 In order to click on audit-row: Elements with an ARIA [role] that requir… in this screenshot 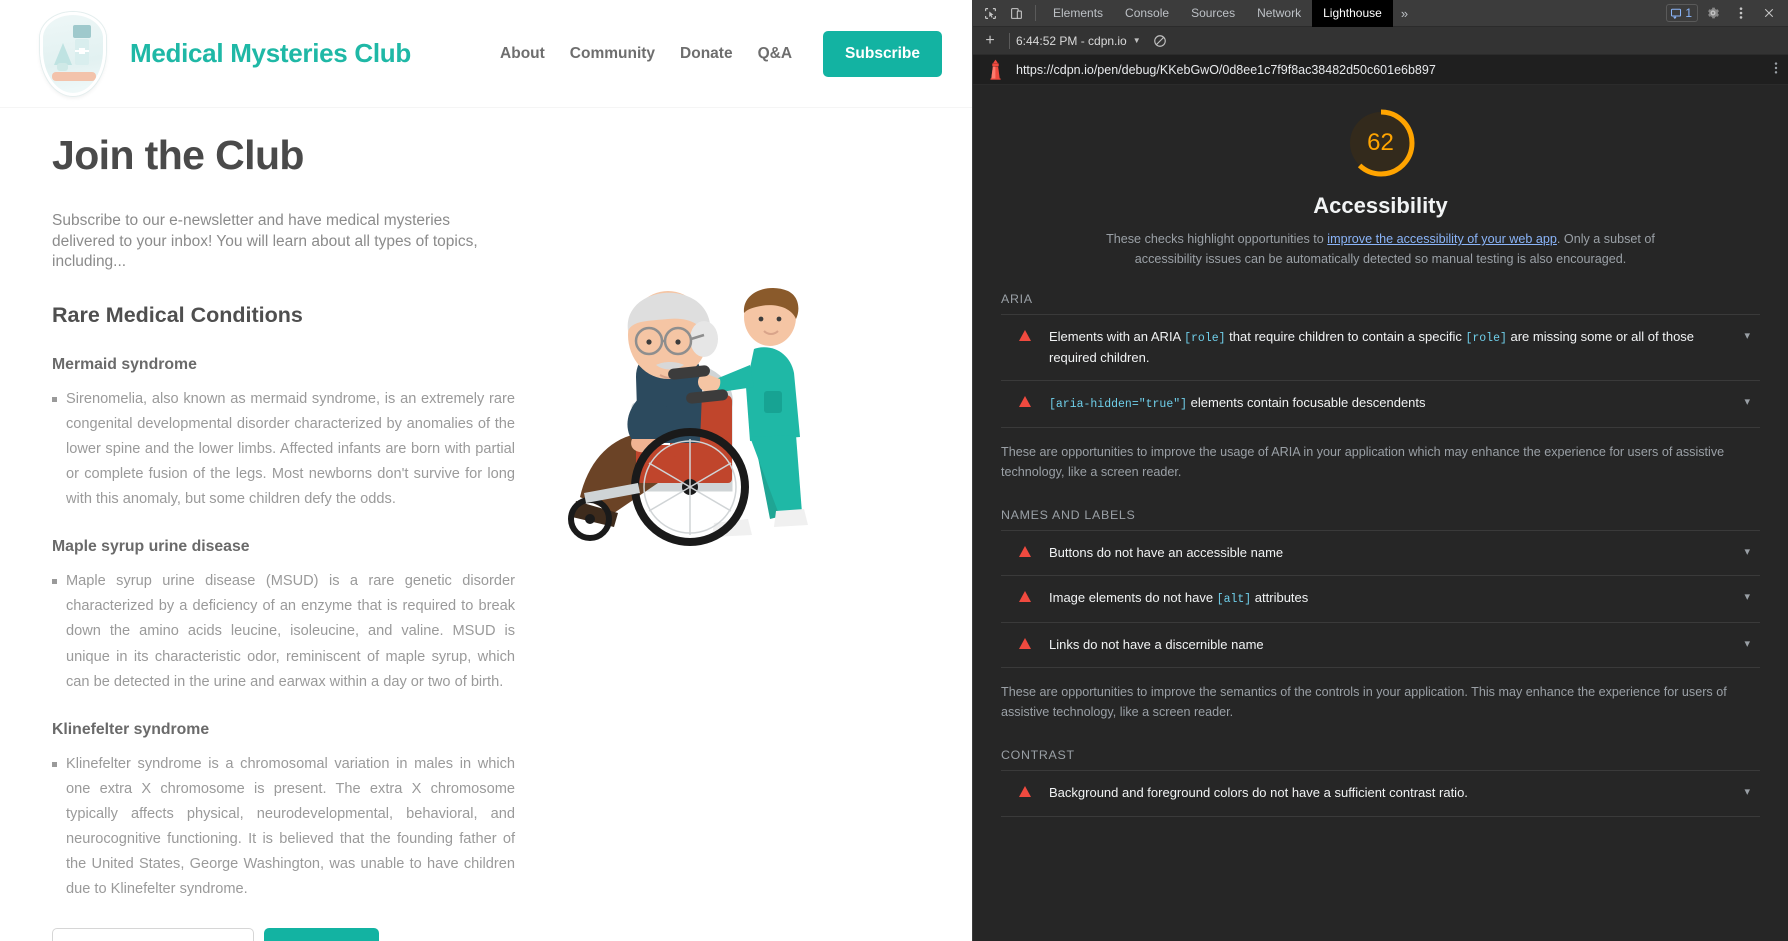, I will do `click(1380, 347)`.